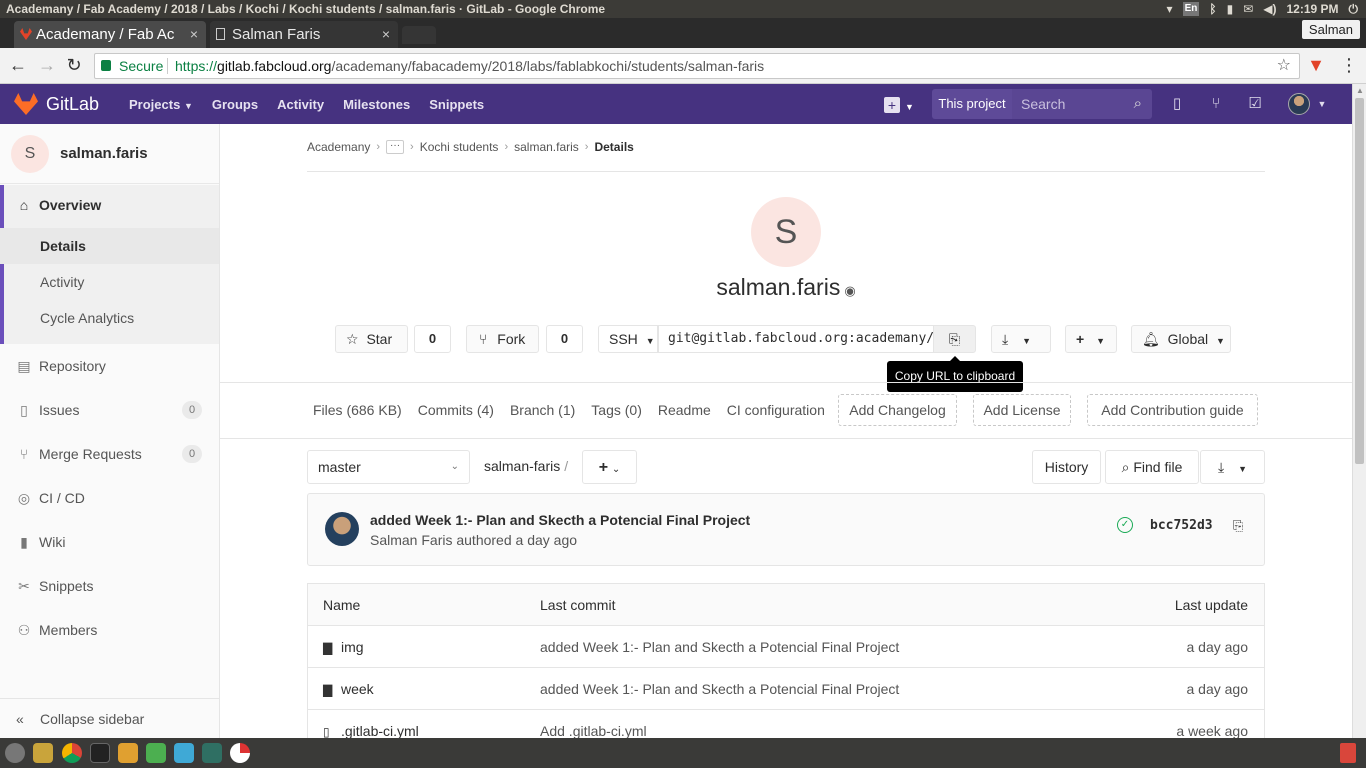  Describe the element at coordinates (1216, 104) in the screenshot. I see `merge-requests-icon: ⑂` at that location.